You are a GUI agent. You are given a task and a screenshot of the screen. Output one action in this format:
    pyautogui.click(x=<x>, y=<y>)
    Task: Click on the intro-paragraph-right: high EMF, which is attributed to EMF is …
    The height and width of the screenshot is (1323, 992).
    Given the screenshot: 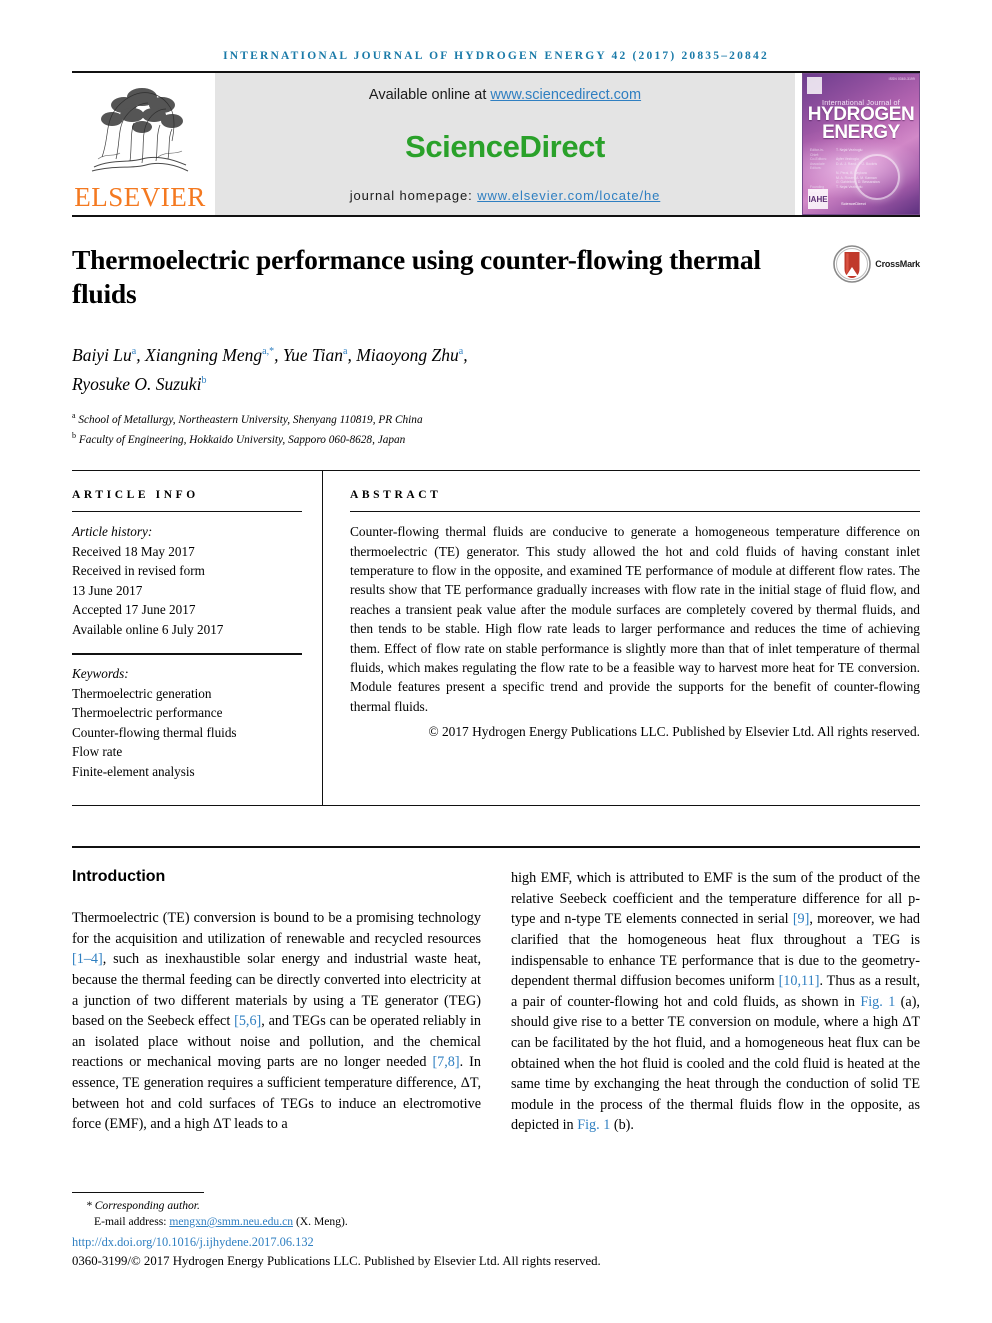 What is the action you would take?
    pyautogui.click(x=715, y=1002)
    